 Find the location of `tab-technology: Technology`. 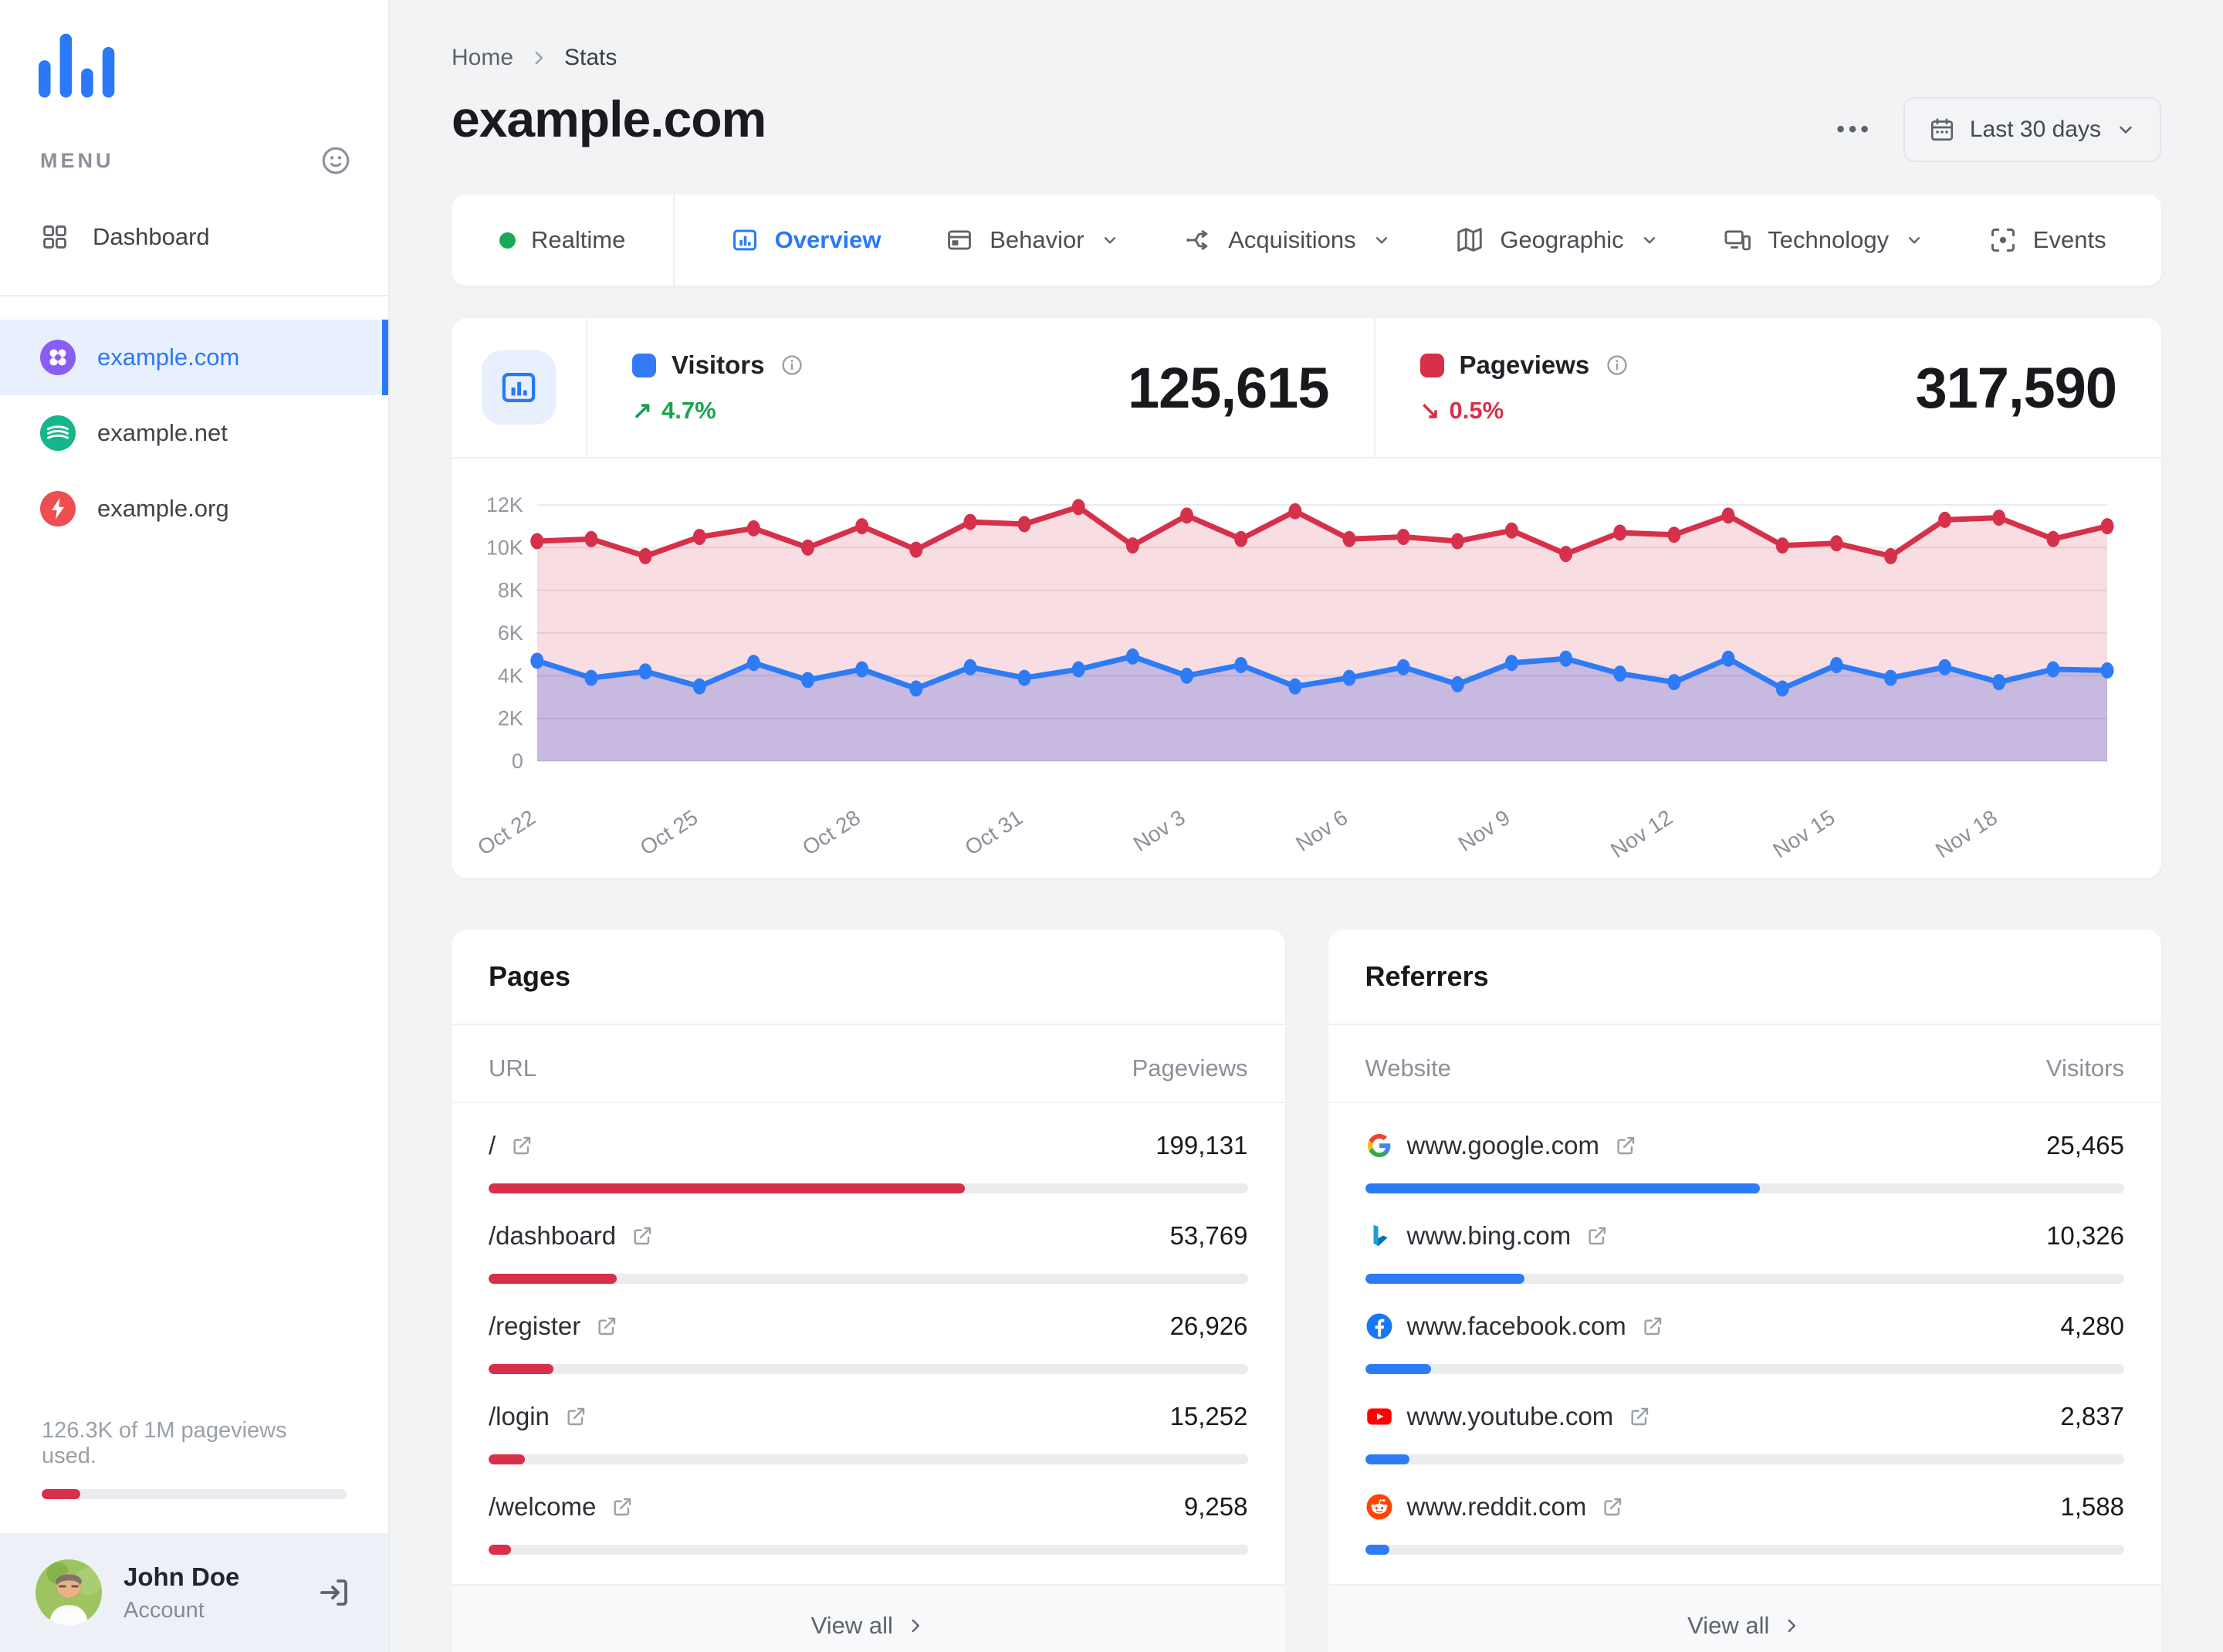

tab-technology: Technology is located at coordinates (1823, 240).